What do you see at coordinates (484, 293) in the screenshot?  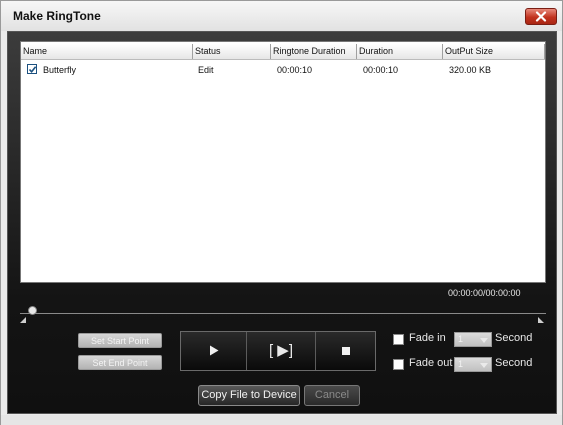 I see `time-display: 00:00:00/00:00:00` at bounding box center [484, 293].